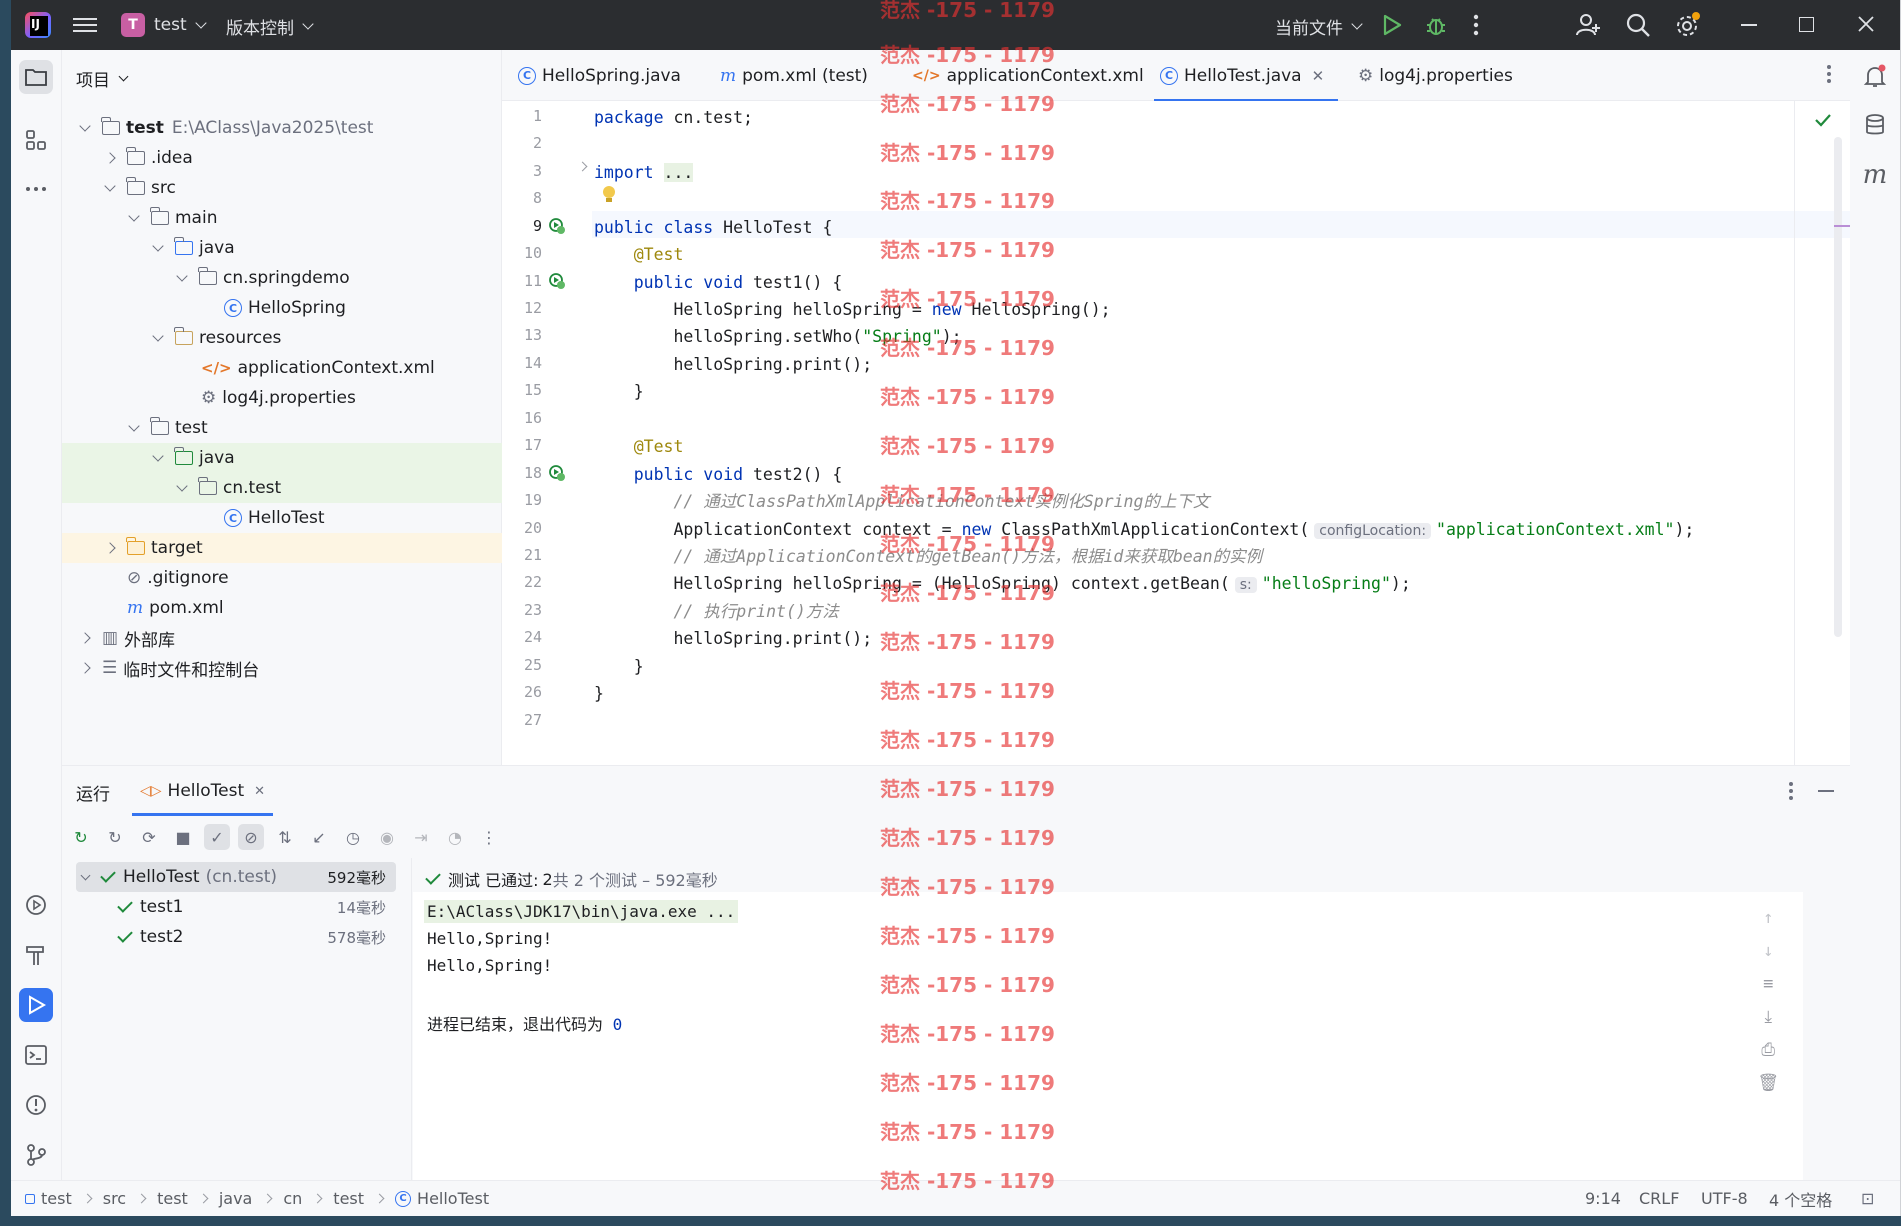  What do you see at coordinates (1806, 24) in the screenshot?
I see `maximize-icon` at bounding box center [1806, 24].